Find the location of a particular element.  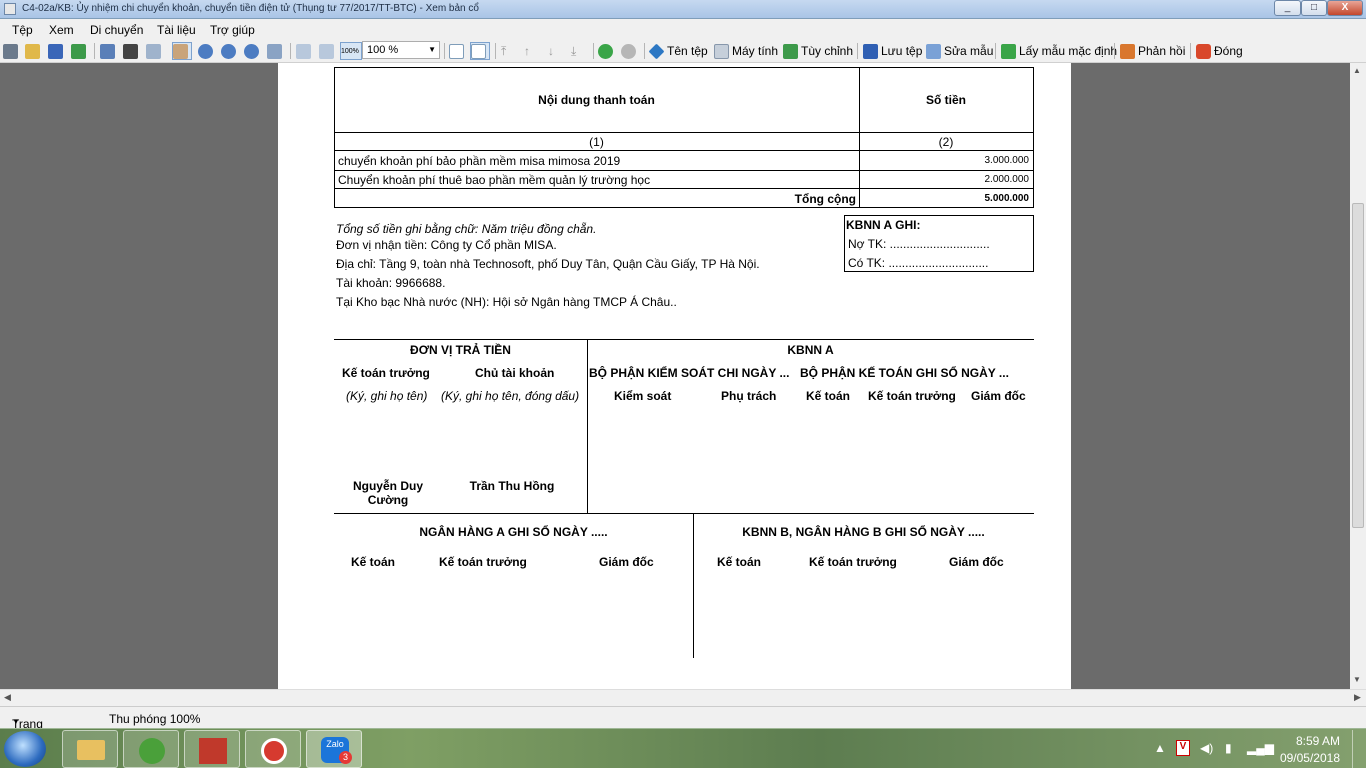

scroll-thumb is located at coordinates (1358, 365).